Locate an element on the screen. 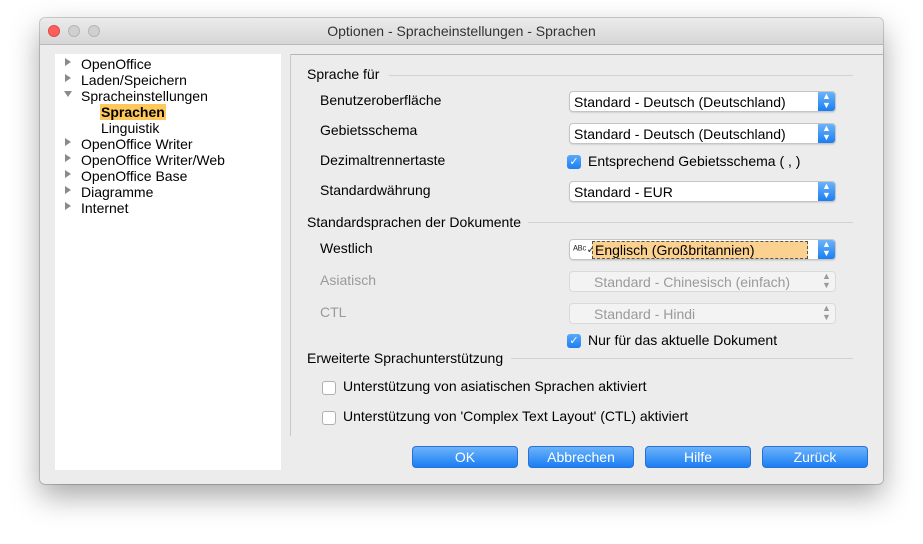 This screenshot has height=544, width=923. section-heading-standardsprachen: Standardsprachen der Dokumente is located at coordinates (414, 222).